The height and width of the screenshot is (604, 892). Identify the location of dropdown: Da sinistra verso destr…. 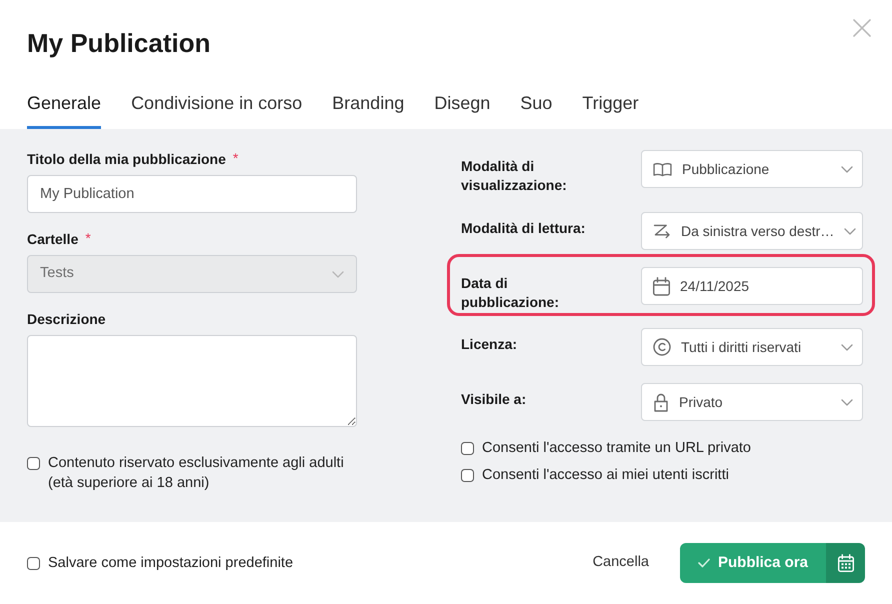
(752, 231).